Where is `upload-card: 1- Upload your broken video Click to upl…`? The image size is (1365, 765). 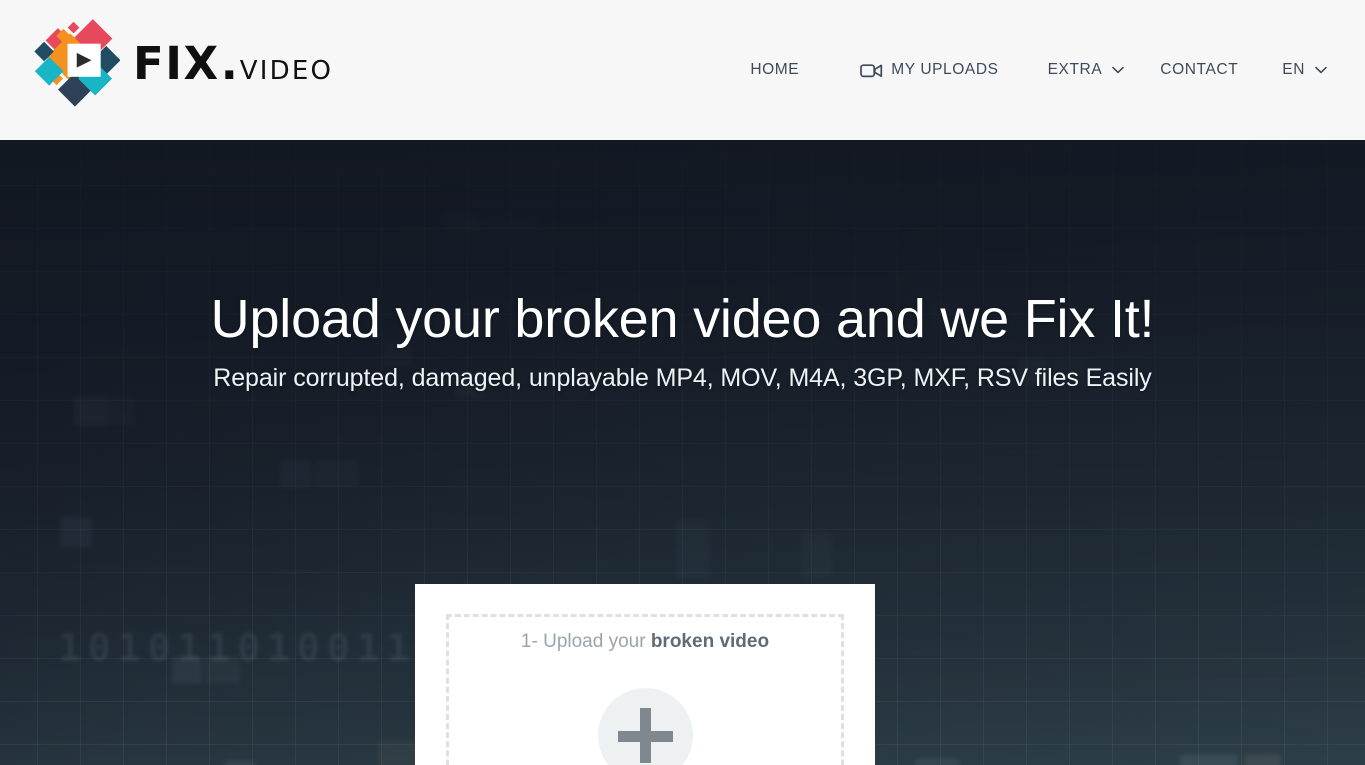 upload-card: 1- Upload your broken video Click to upl… is located at coordinates (645, 674).